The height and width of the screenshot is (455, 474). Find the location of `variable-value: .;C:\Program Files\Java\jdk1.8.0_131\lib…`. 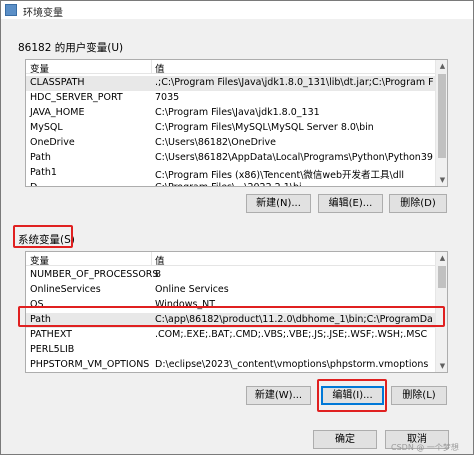

variable-value: .;C:\Program Files\Java\jdk1.8.0_131\lib… is located at coordinates (294, 82).